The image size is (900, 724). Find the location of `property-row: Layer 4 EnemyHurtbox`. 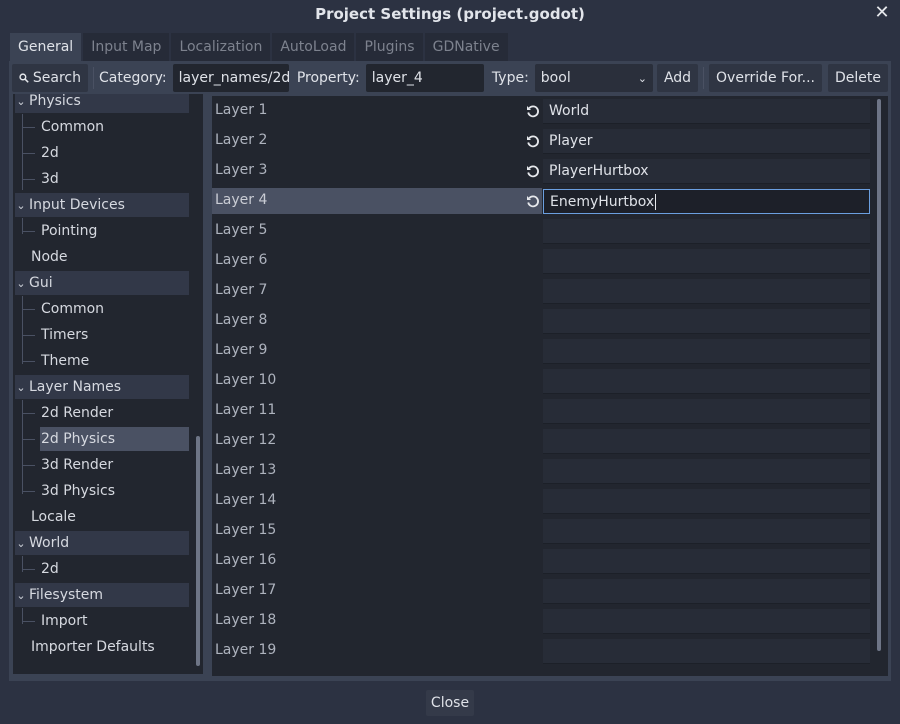

property-row: Layer 4 EnemyHurtbox is located at coordinates (542, 201).